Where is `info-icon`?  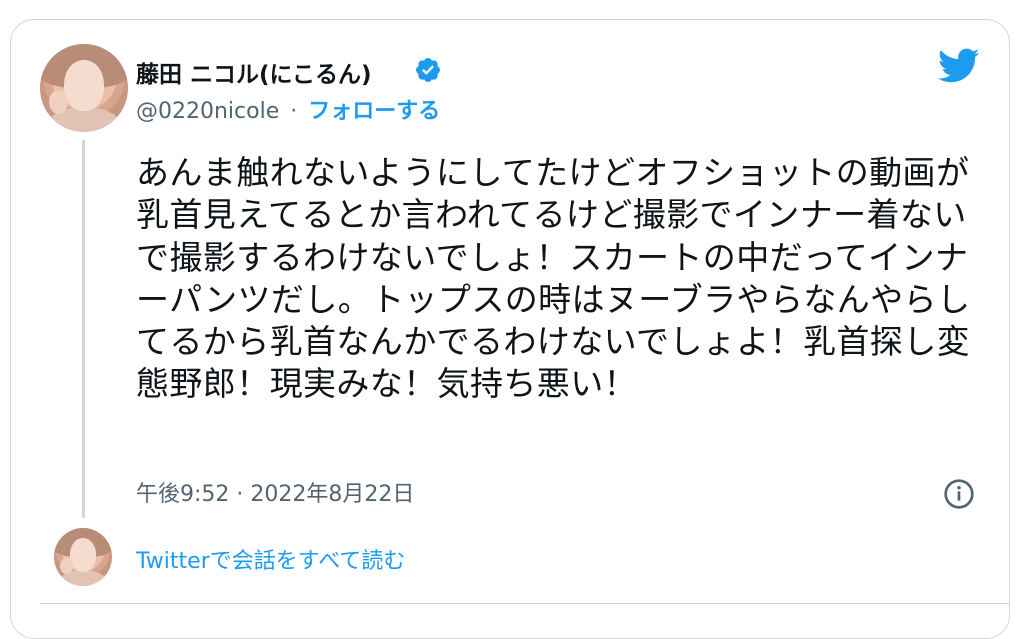
info-icon is located at coordinates (959, 494).